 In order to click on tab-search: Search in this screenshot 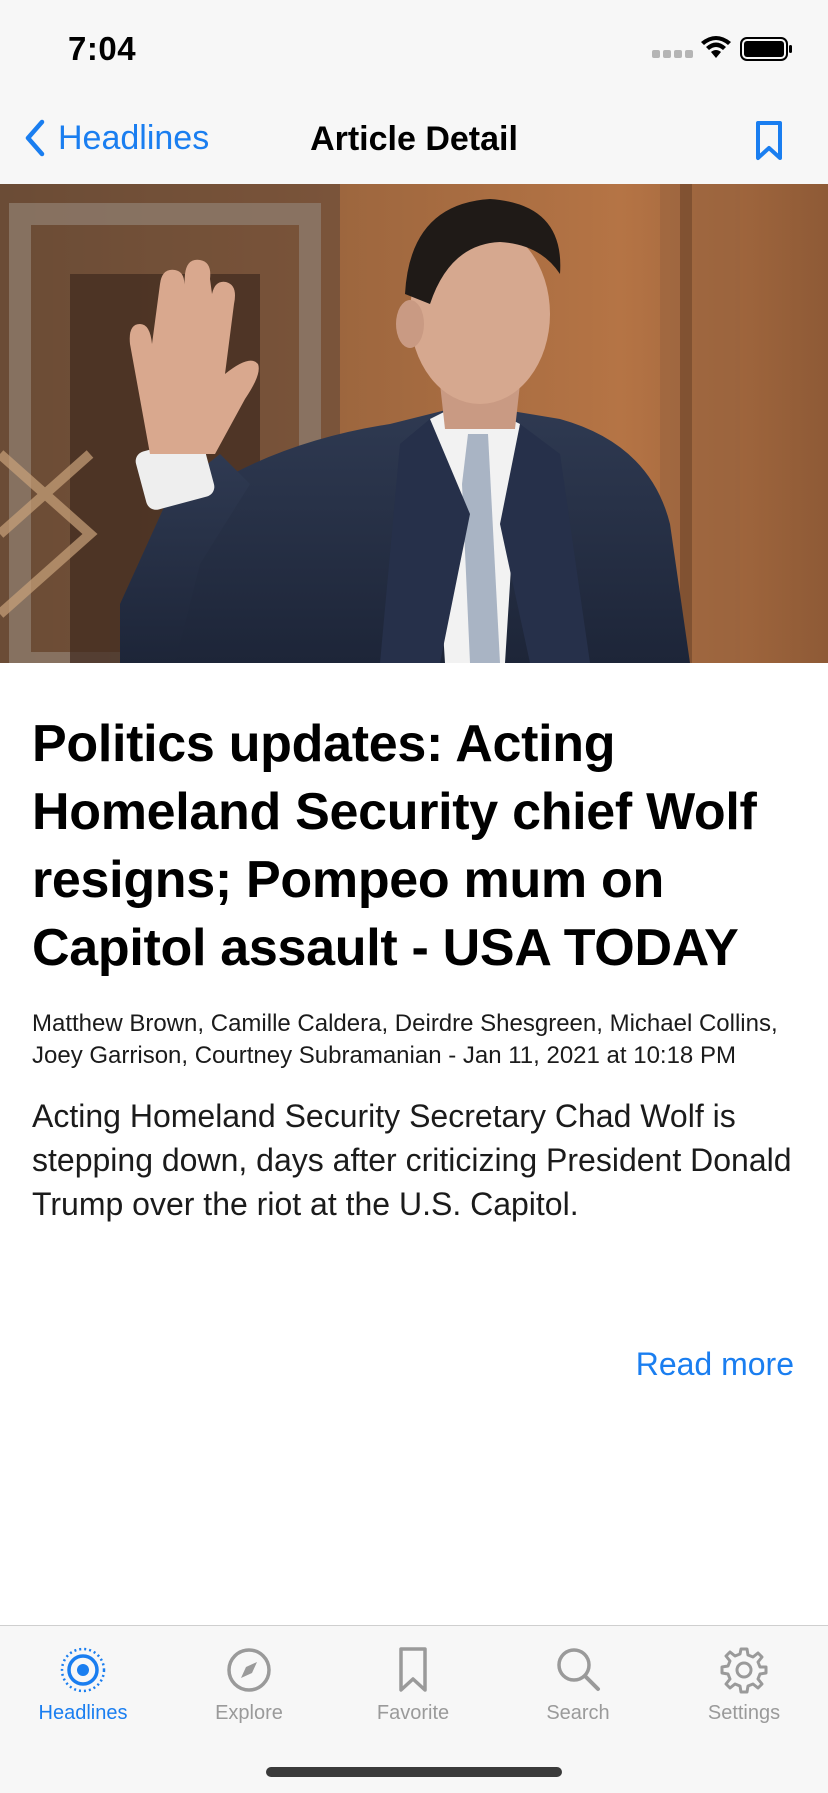, I will do `click(578, 1685)`.